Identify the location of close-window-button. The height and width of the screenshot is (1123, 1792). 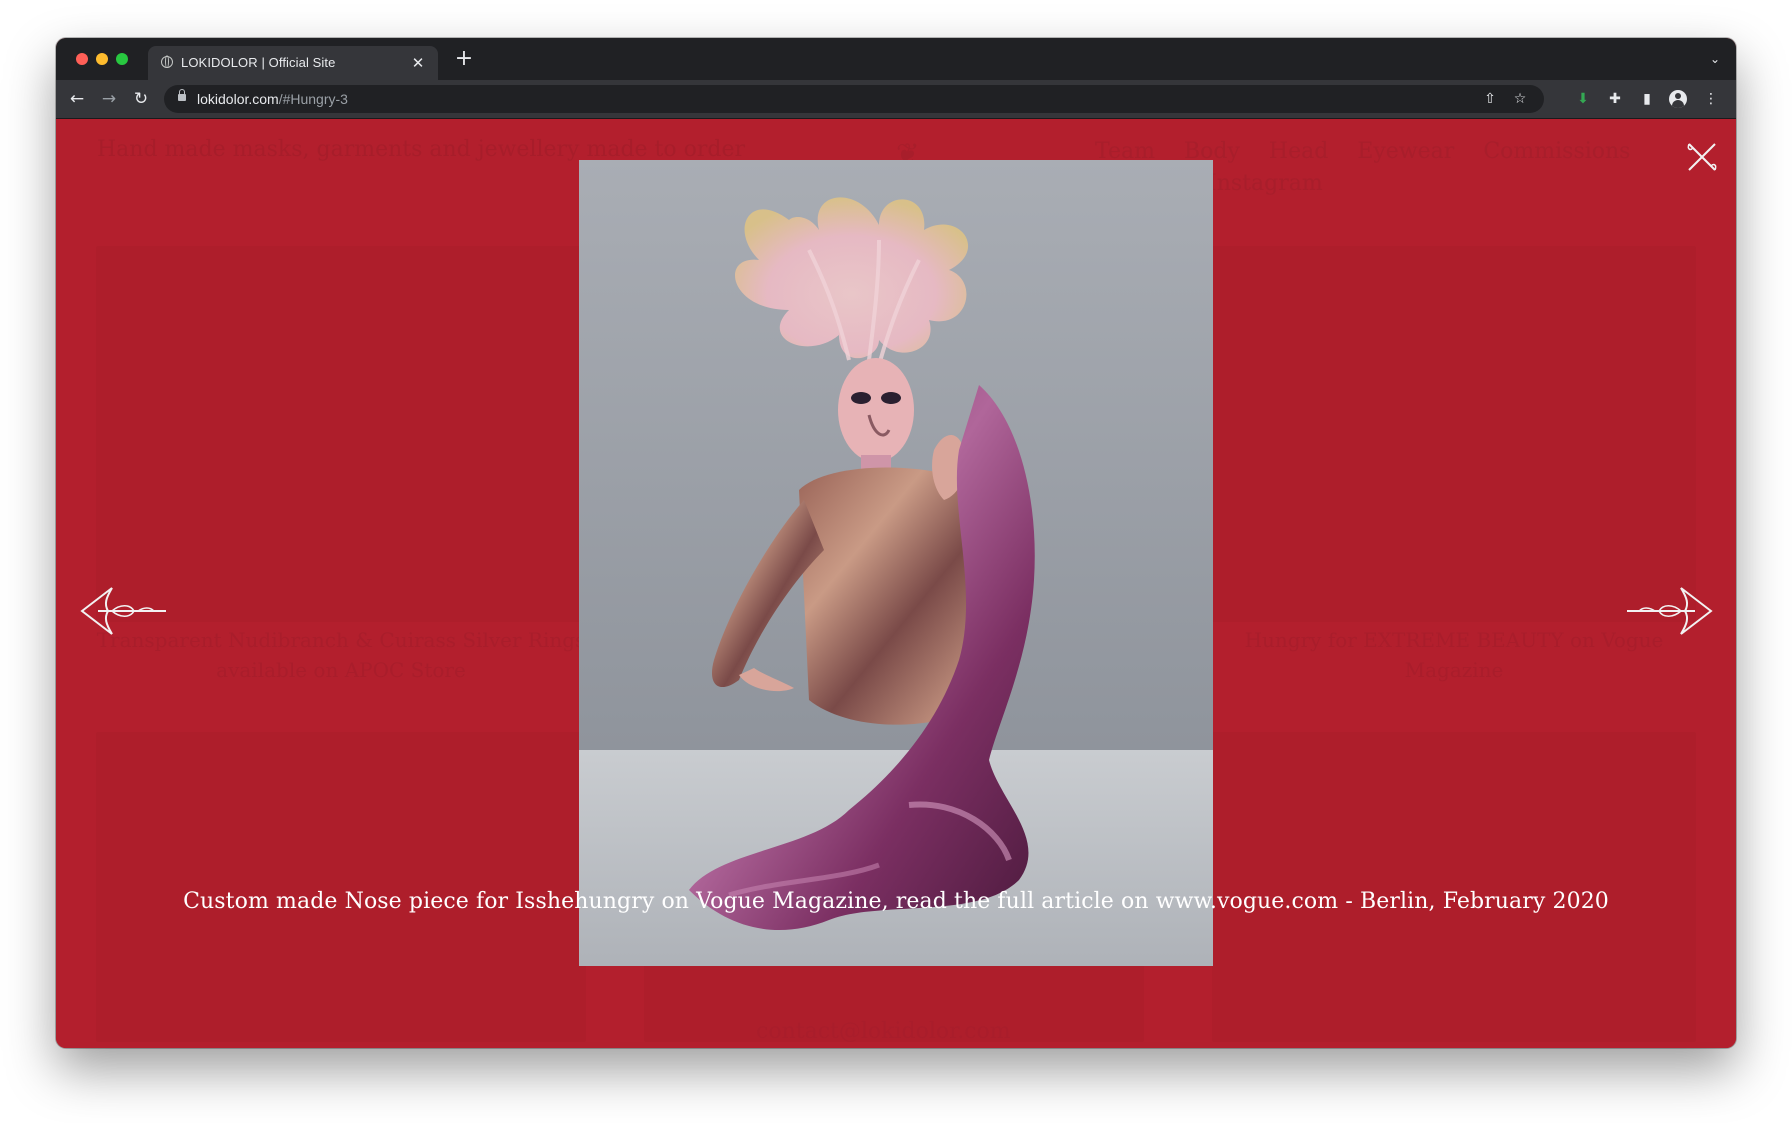
(82, 59).